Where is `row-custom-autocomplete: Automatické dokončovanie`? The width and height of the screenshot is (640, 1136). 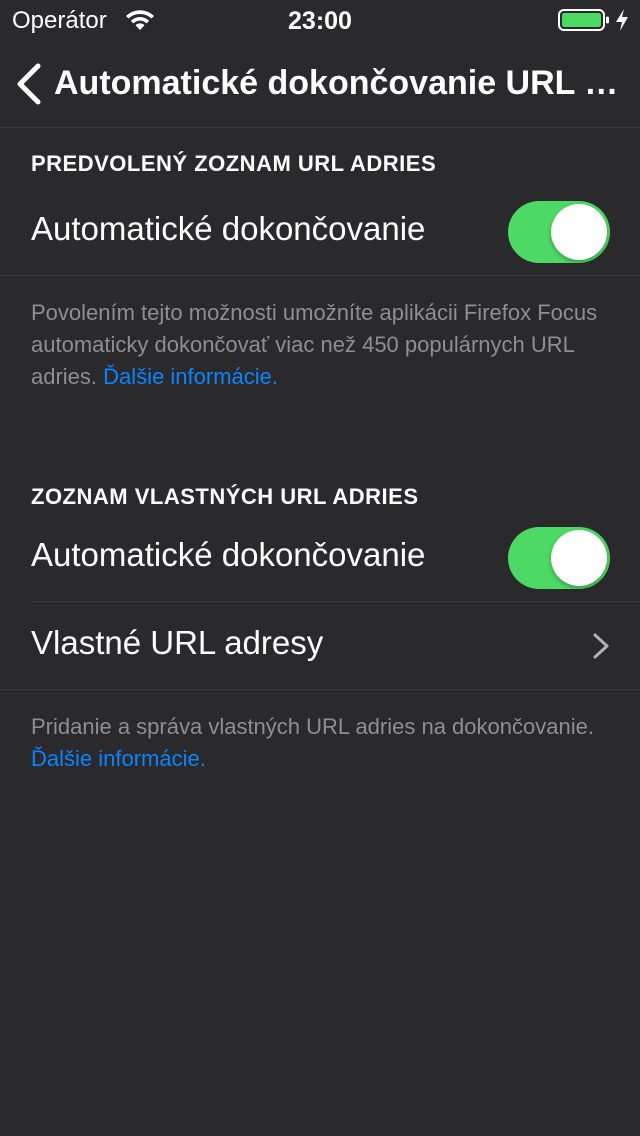
row-custom-autocomplete: Automatické dokončovanie is located at coordinates (320, 558).